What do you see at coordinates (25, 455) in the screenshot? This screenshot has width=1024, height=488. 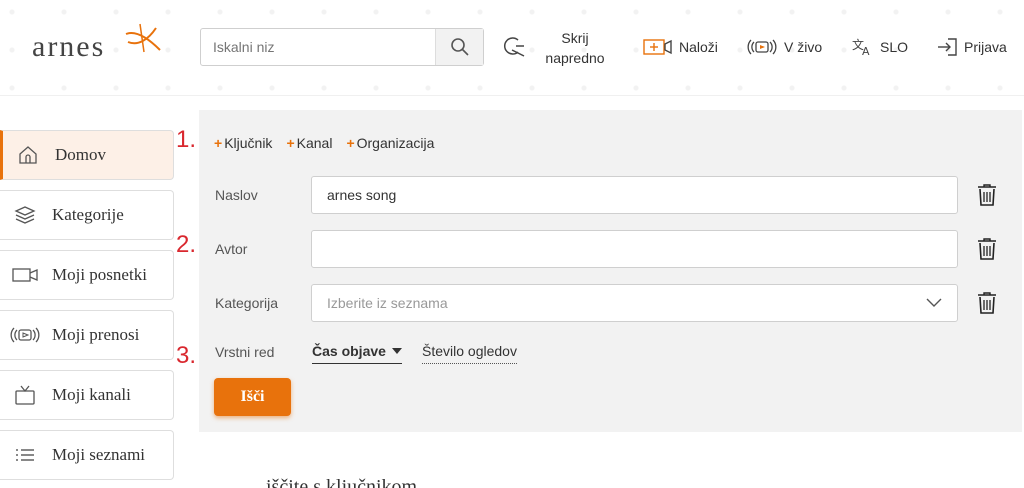 I see `list-icon` at bounding box center [25, 455].